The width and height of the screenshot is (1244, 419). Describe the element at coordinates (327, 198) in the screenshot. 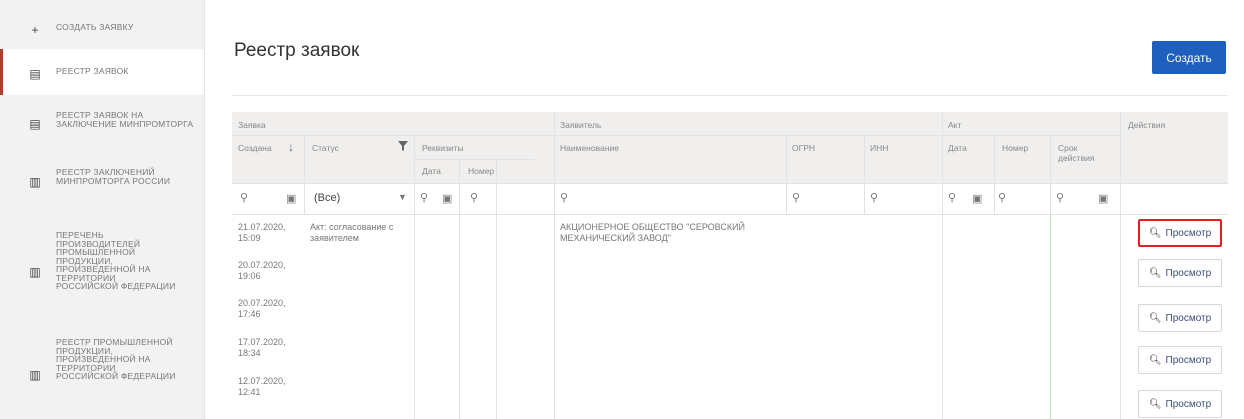

I see `status-filter-select: (Все)` at that location.